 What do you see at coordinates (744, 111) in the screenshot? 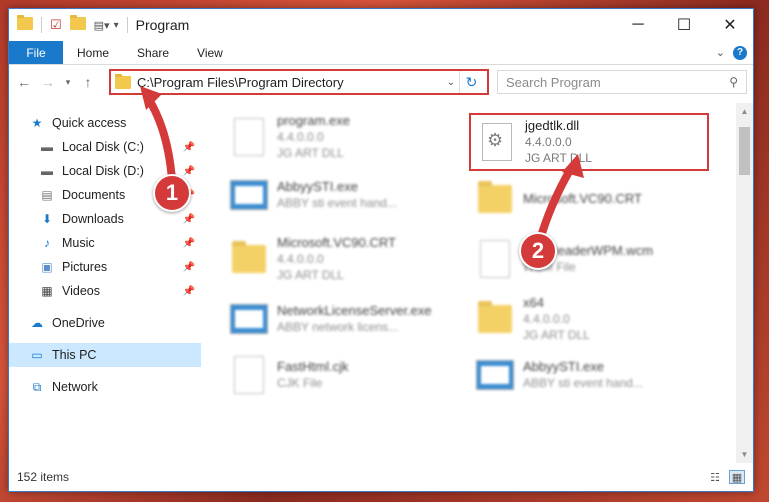
I see `scroll-up-icon: ▲` at bounding box center [744, 111].